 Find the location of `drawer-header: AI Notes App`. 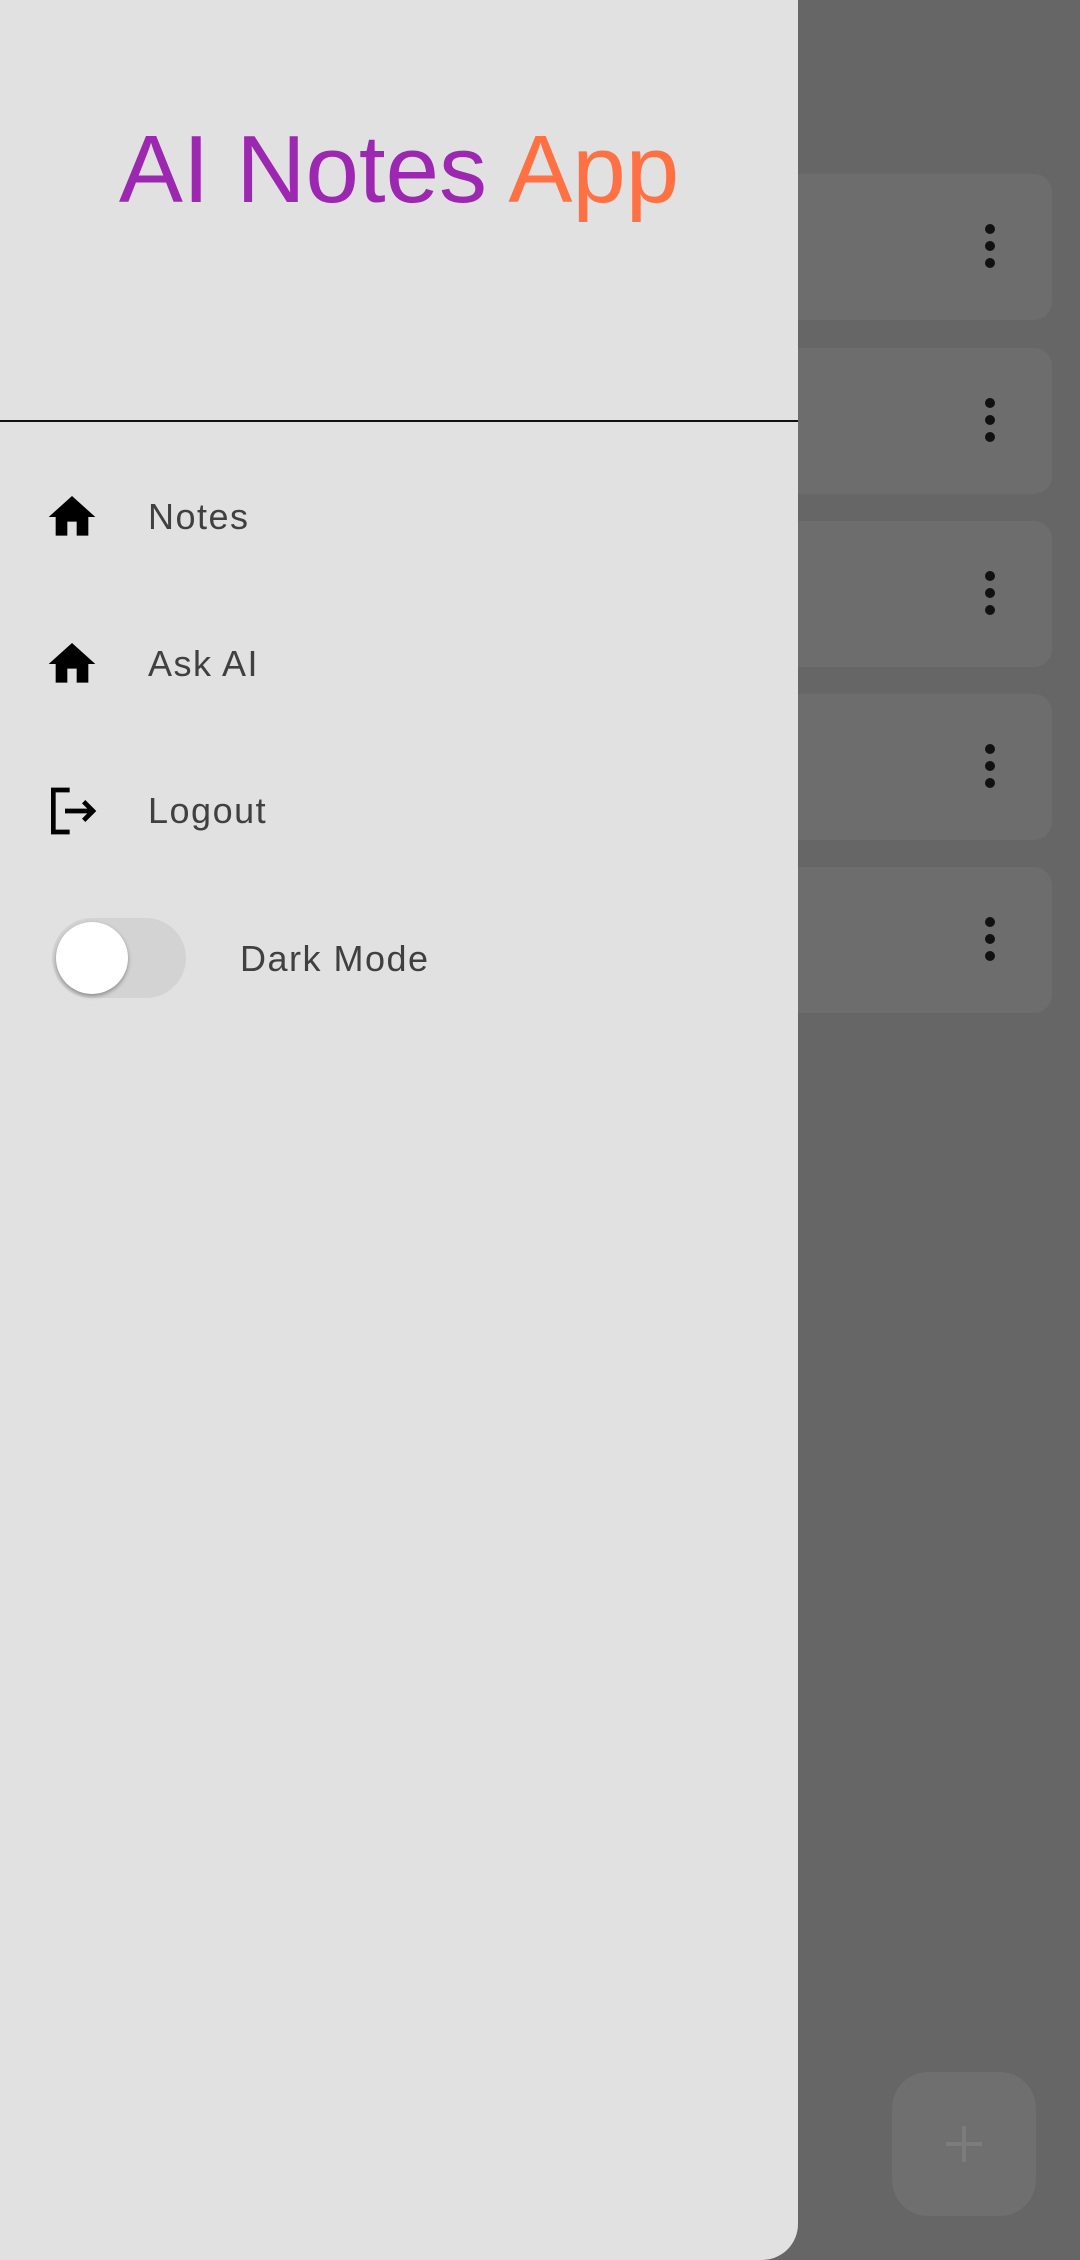

drawer-header: AI Notes App is located at coordinates (399, 211).